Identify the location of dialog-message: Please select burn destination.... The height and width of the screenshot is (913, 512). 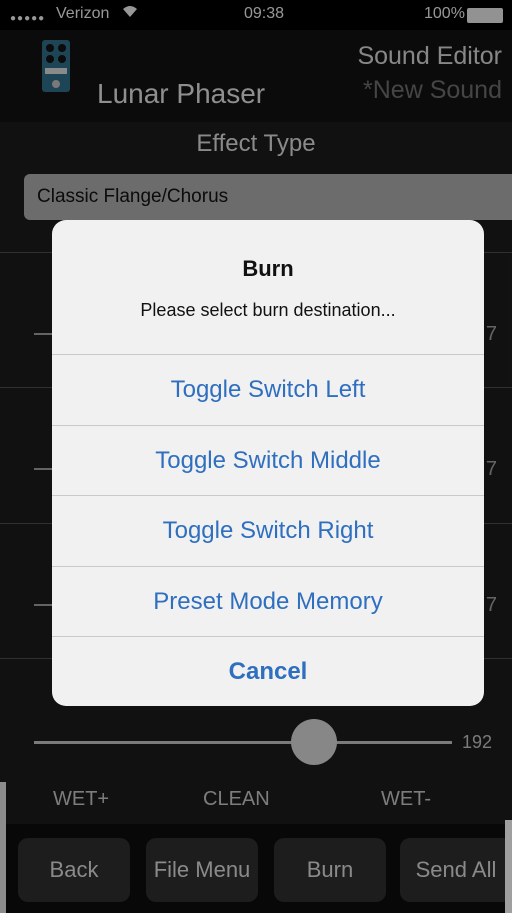
(268, 310).